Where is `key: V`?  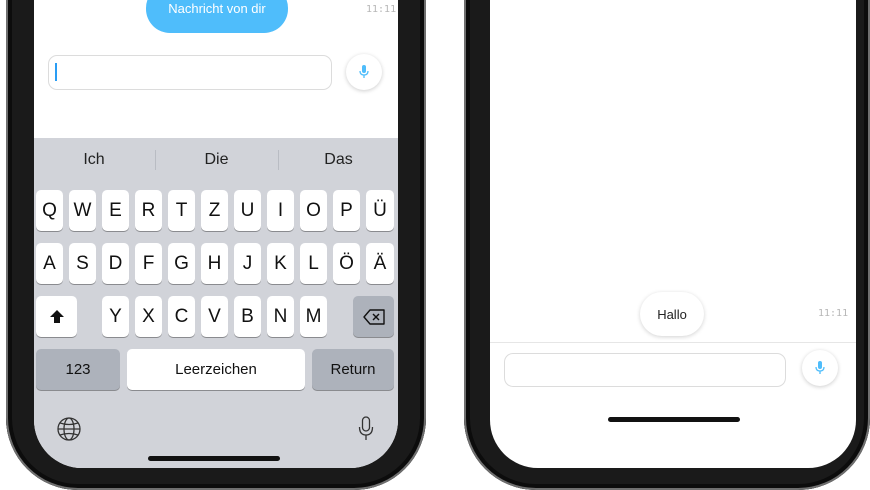
key: V is located at coordinates (214, 316).